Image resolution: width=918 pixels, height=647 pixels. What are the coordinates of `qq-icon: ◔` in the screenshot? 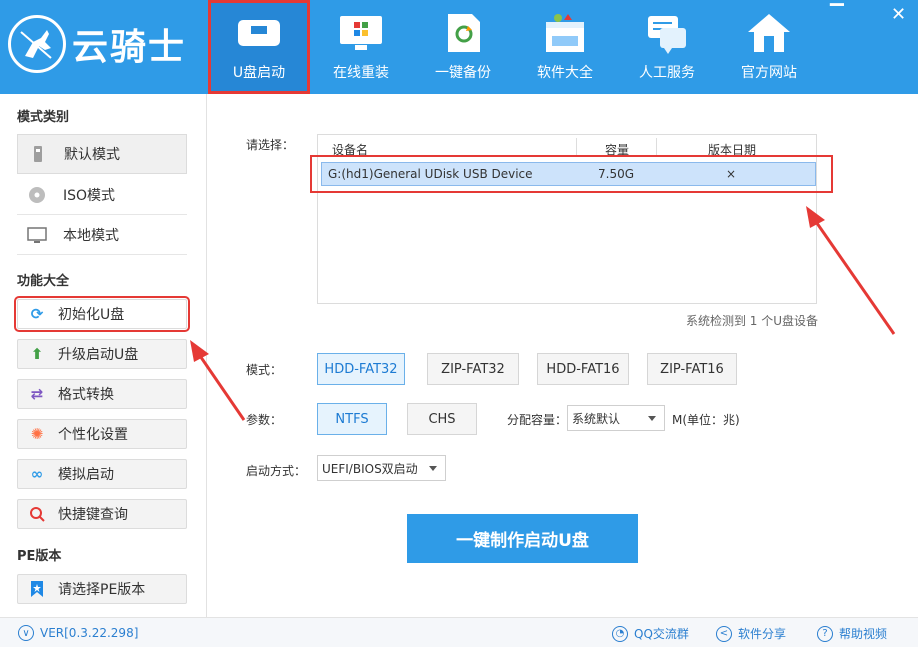 It's located at (620, 633).